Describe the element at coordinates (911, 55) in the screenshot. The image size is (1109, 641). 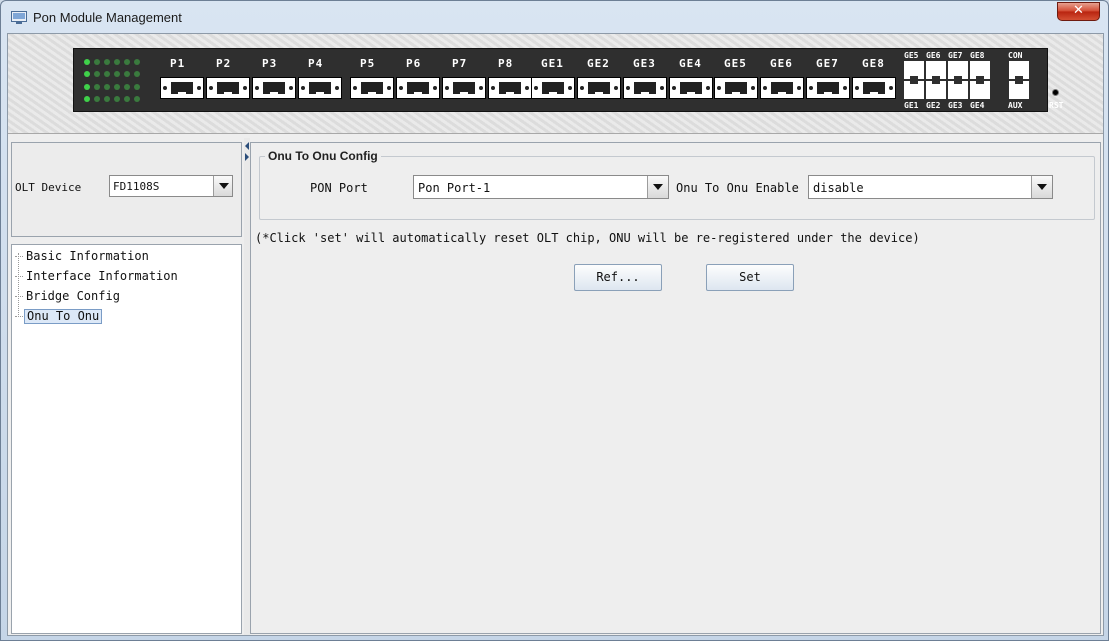
I see `rj45-top-label: GE5` at that location.